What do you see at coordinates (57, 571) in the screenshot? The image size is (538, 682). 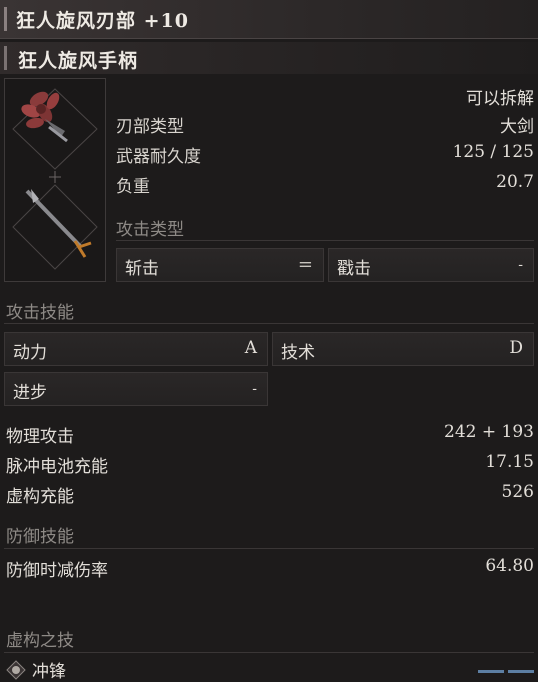 I see `defense-label: 防御时减伤率` at bounding box center [57, 571].